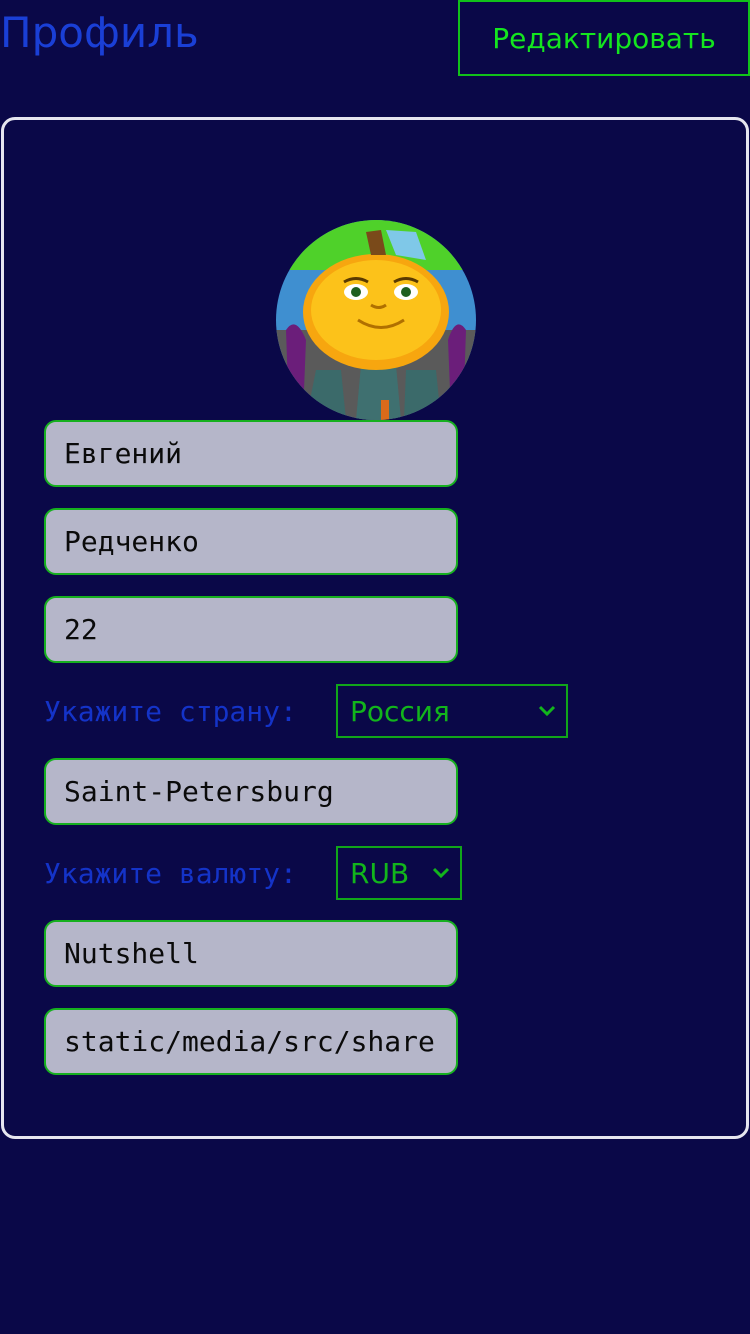 The width and height of the screenshot is (750, 1334). Describe the element at coordinates (251, 453) in the screenshot. I see `first-name-field: Евгений` at that location.